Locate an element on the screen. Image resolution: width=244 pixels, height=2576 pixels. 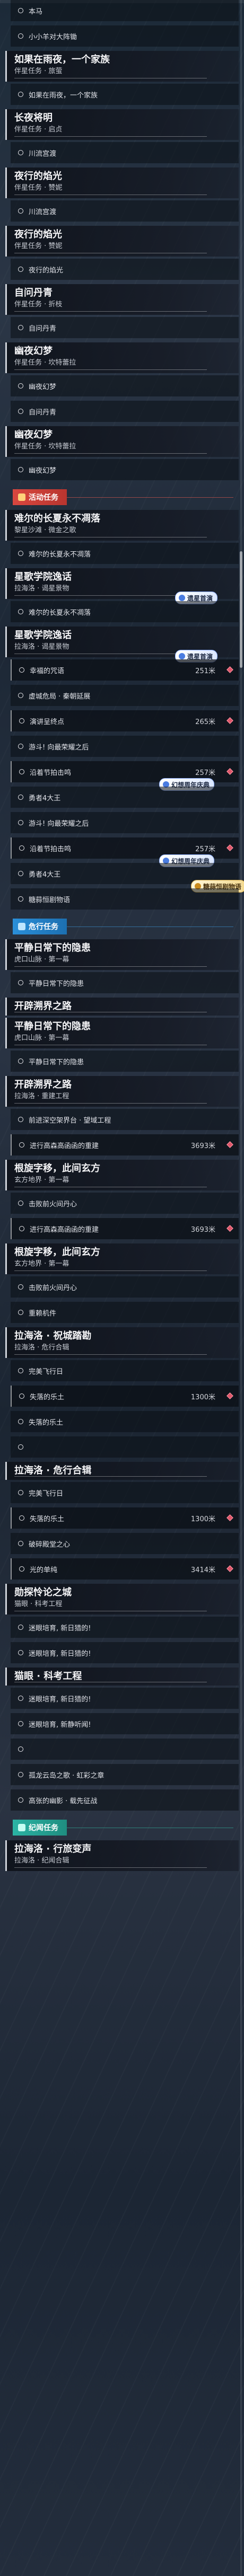
quest-objective: 破碎殿堂之心 is located at coordinates (125, 1543).